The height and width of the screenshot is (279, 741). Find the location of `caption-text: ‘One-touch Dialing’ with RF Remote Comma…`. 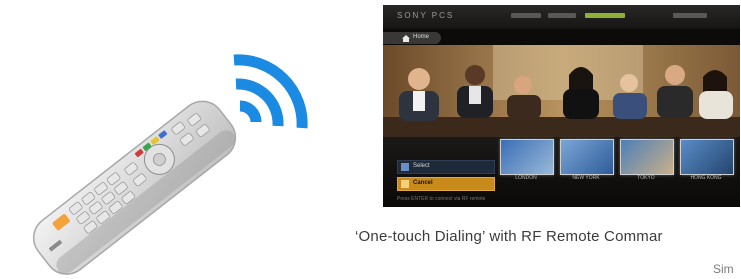

caption-text: ‘One-touch Dialing’ with RF Remote Comma… is located at coordinates (509, 236).